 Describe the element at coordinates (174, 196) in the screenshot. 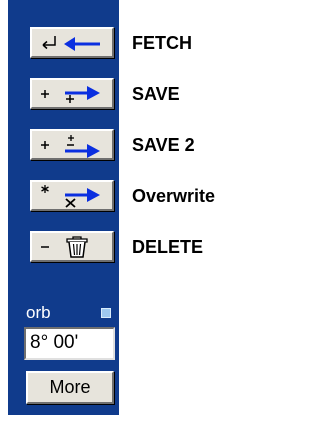

I see `overwrite-label: Overwrite` at that location.